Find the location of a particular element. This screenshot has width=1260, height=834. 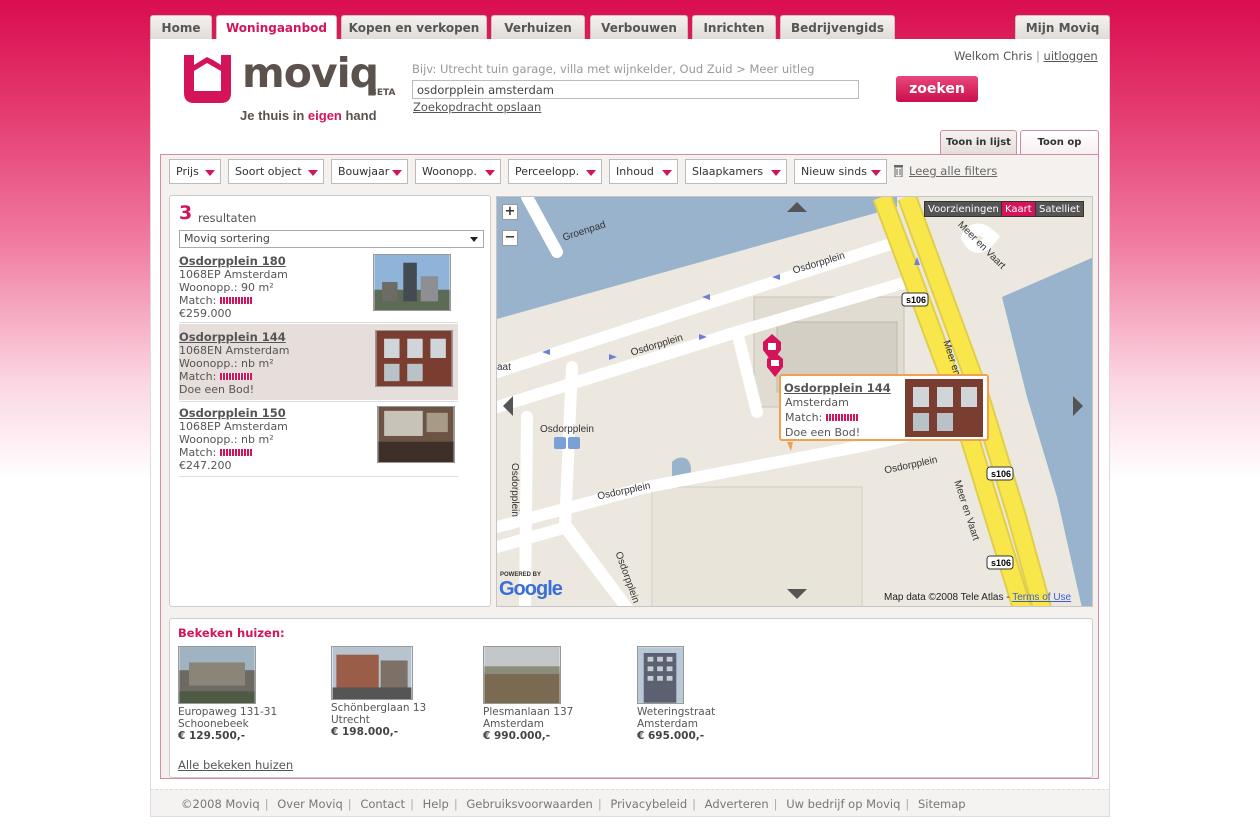

pan-right-icon is located at coordinates (1078, 406).